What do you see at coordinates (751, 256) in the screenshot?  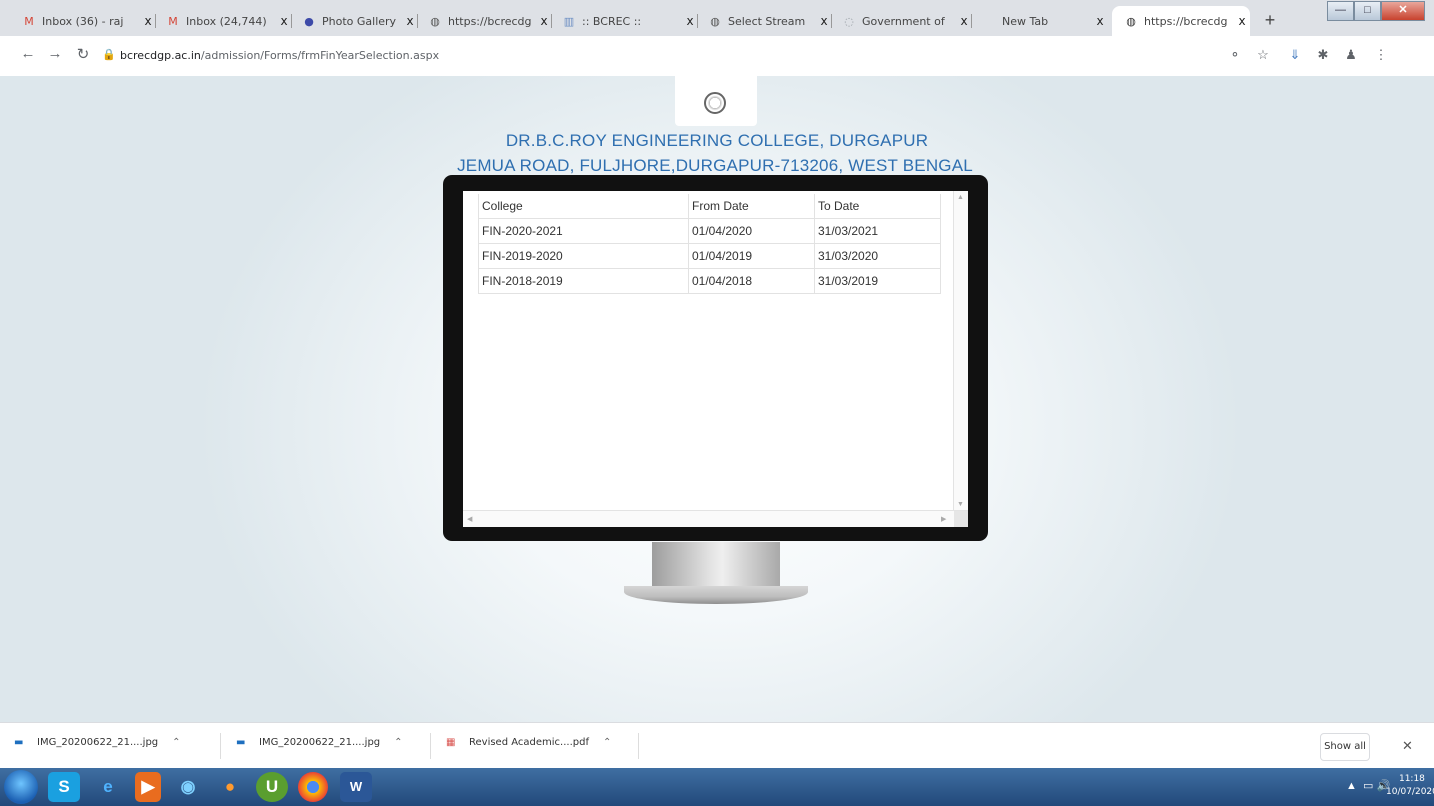 I see `cell-from-date: 01/04/2019` at bounding box center [751, 256].